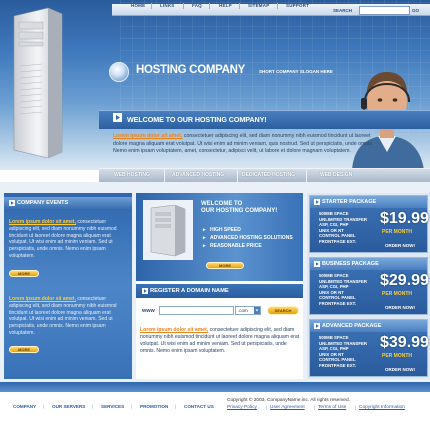 This screenshot has width=430, height=424. I want to click on go-button: GO, so click(415, 10).